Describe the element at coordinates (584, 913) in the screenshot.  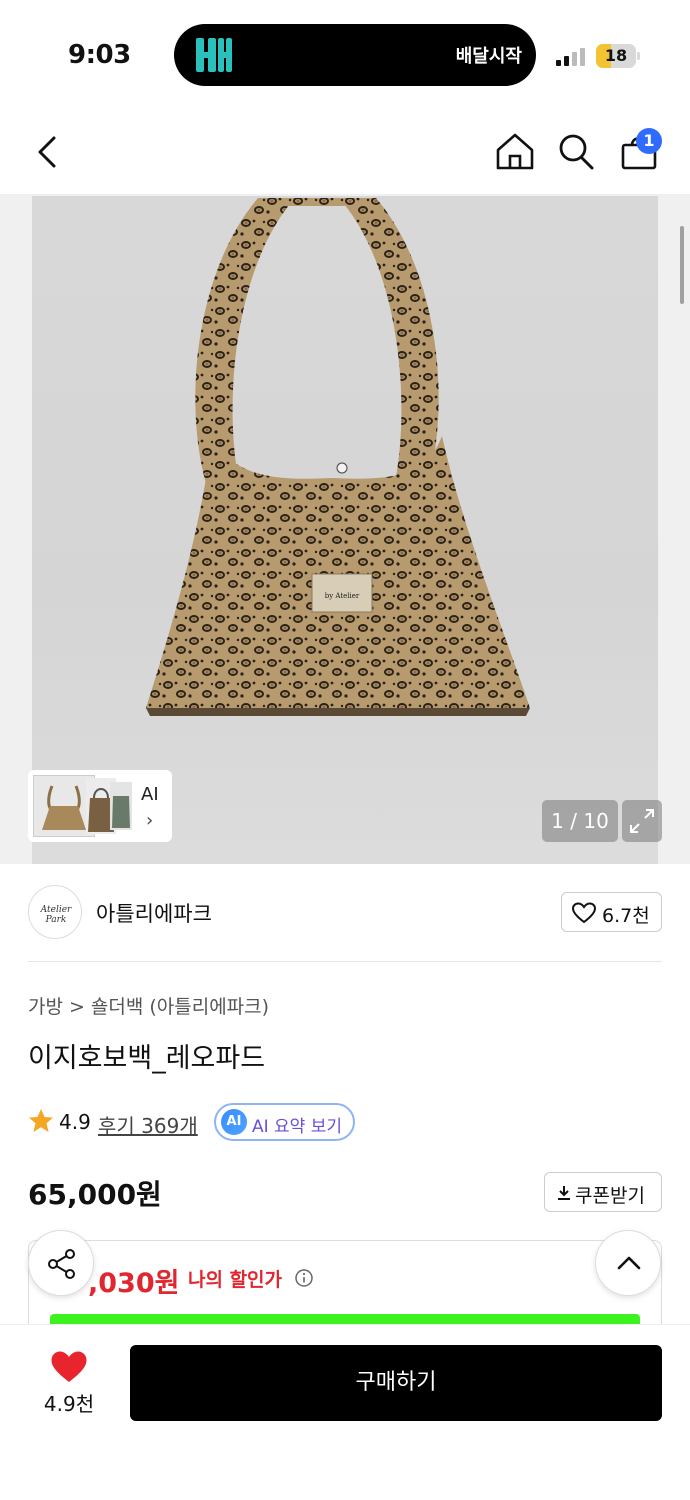
I see `heart-outline-icon` at that location.